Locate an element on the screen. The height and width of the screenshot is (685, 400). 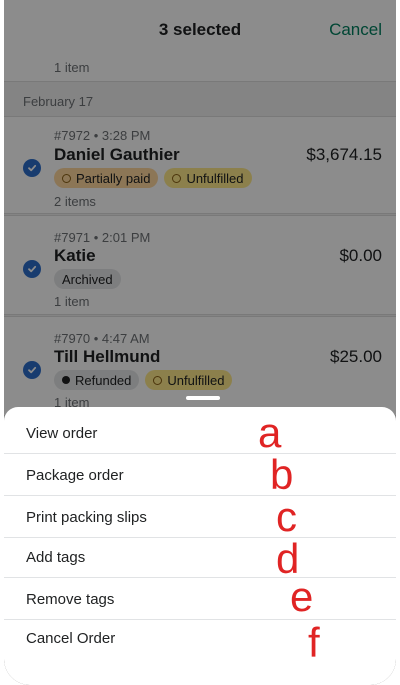
sheet-drag-handle is located at coordinates (203, 398).